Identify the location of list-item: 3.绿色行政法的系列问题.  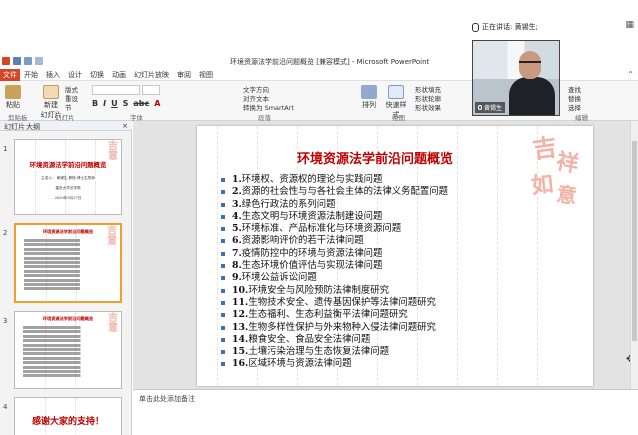
(334, 205).